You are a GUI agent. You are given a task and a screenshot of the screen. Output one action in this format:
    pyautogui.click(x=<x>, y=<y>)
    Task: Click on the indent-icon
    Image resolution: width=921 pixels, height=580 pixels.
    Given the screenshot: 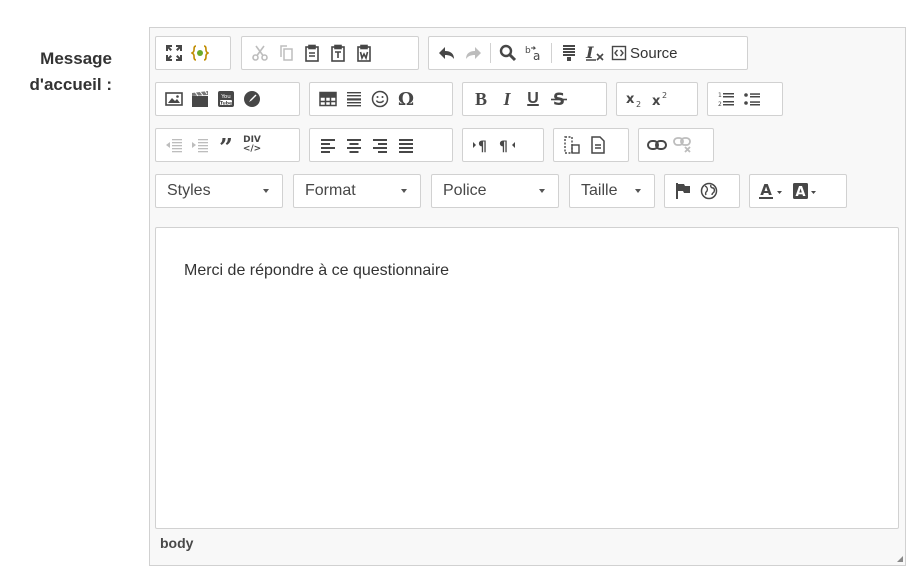 What is the action you would take?
    pyautogui.click(x=200, y=145)
    